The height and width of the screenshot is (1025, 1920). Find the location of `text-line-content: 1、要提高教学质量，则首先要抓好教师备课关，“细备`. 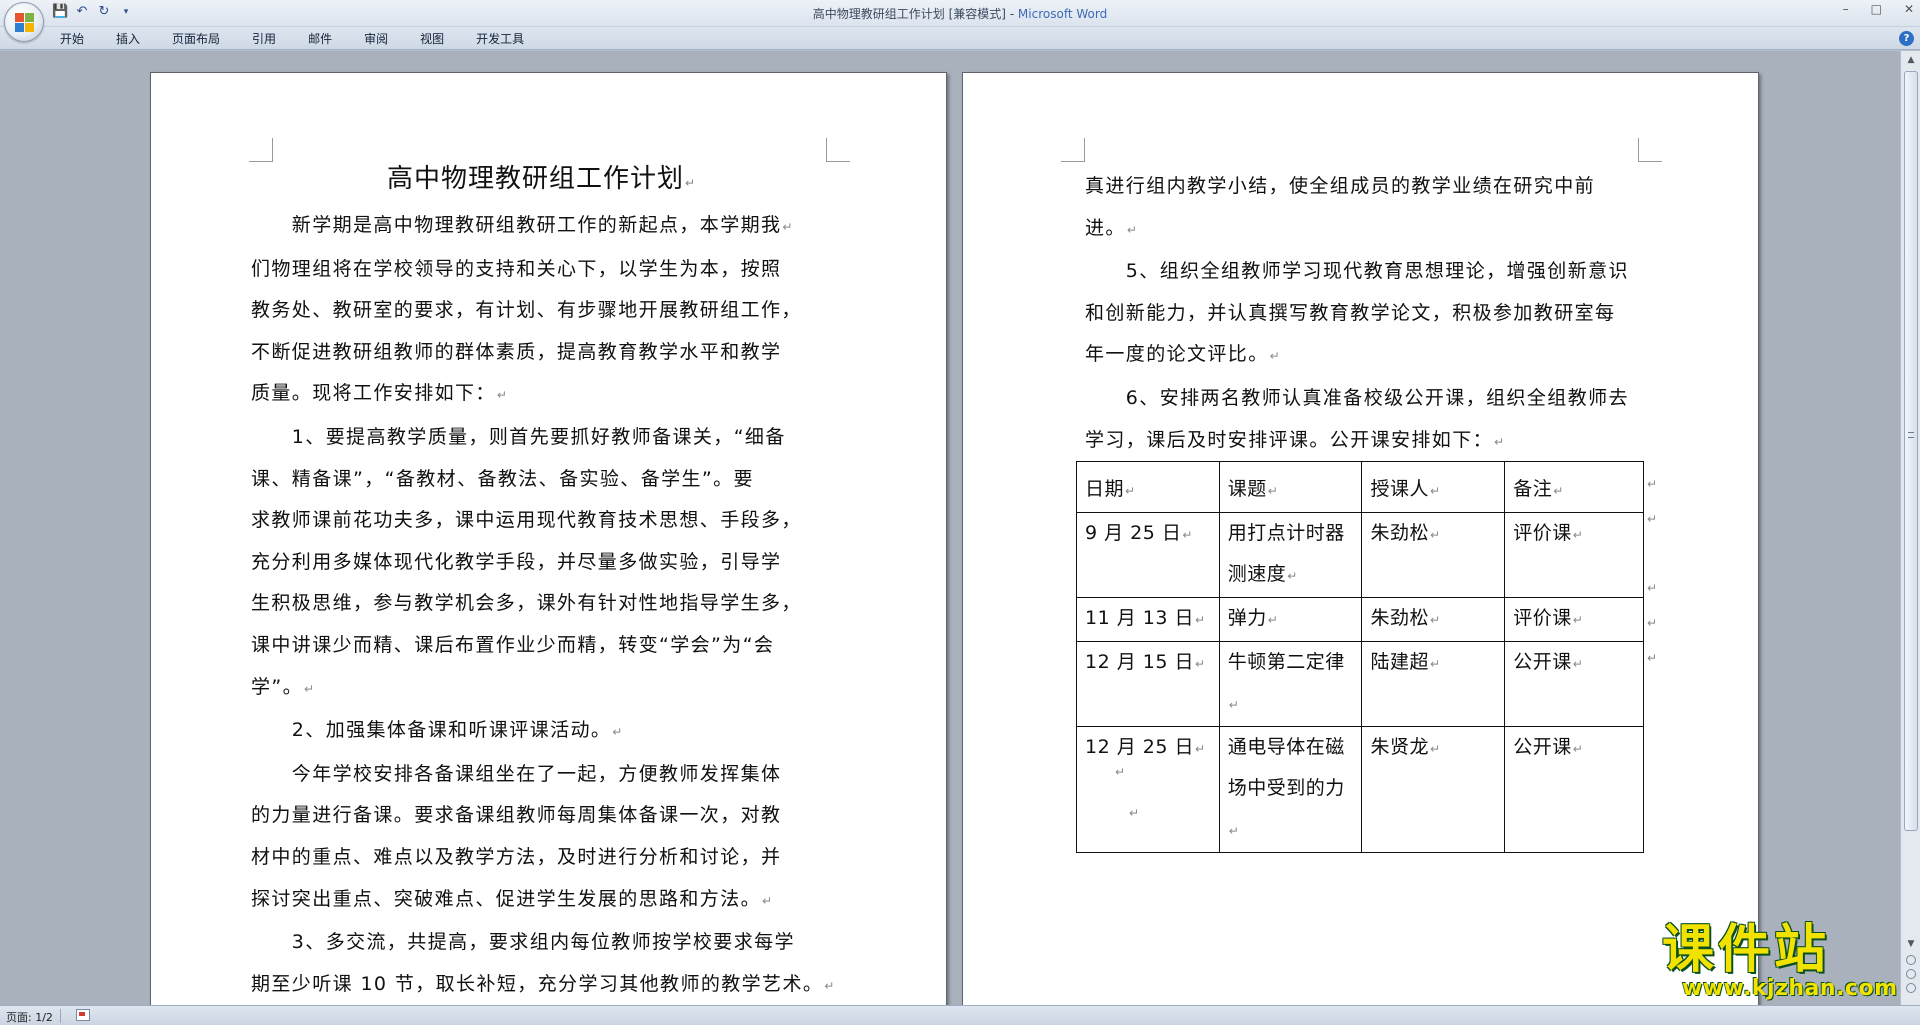

text-line-content: 1、要提高教学质量，则首先要抓好教师备课关，“细备 is located at coordinates (518, 436).